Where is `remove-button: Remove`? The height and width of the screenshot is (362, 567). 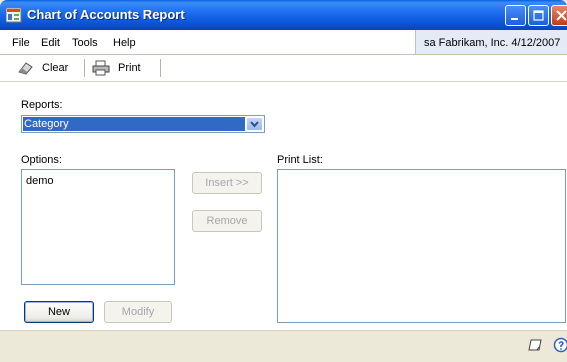
remove-button: Remove is located at coordinates (227, 221).